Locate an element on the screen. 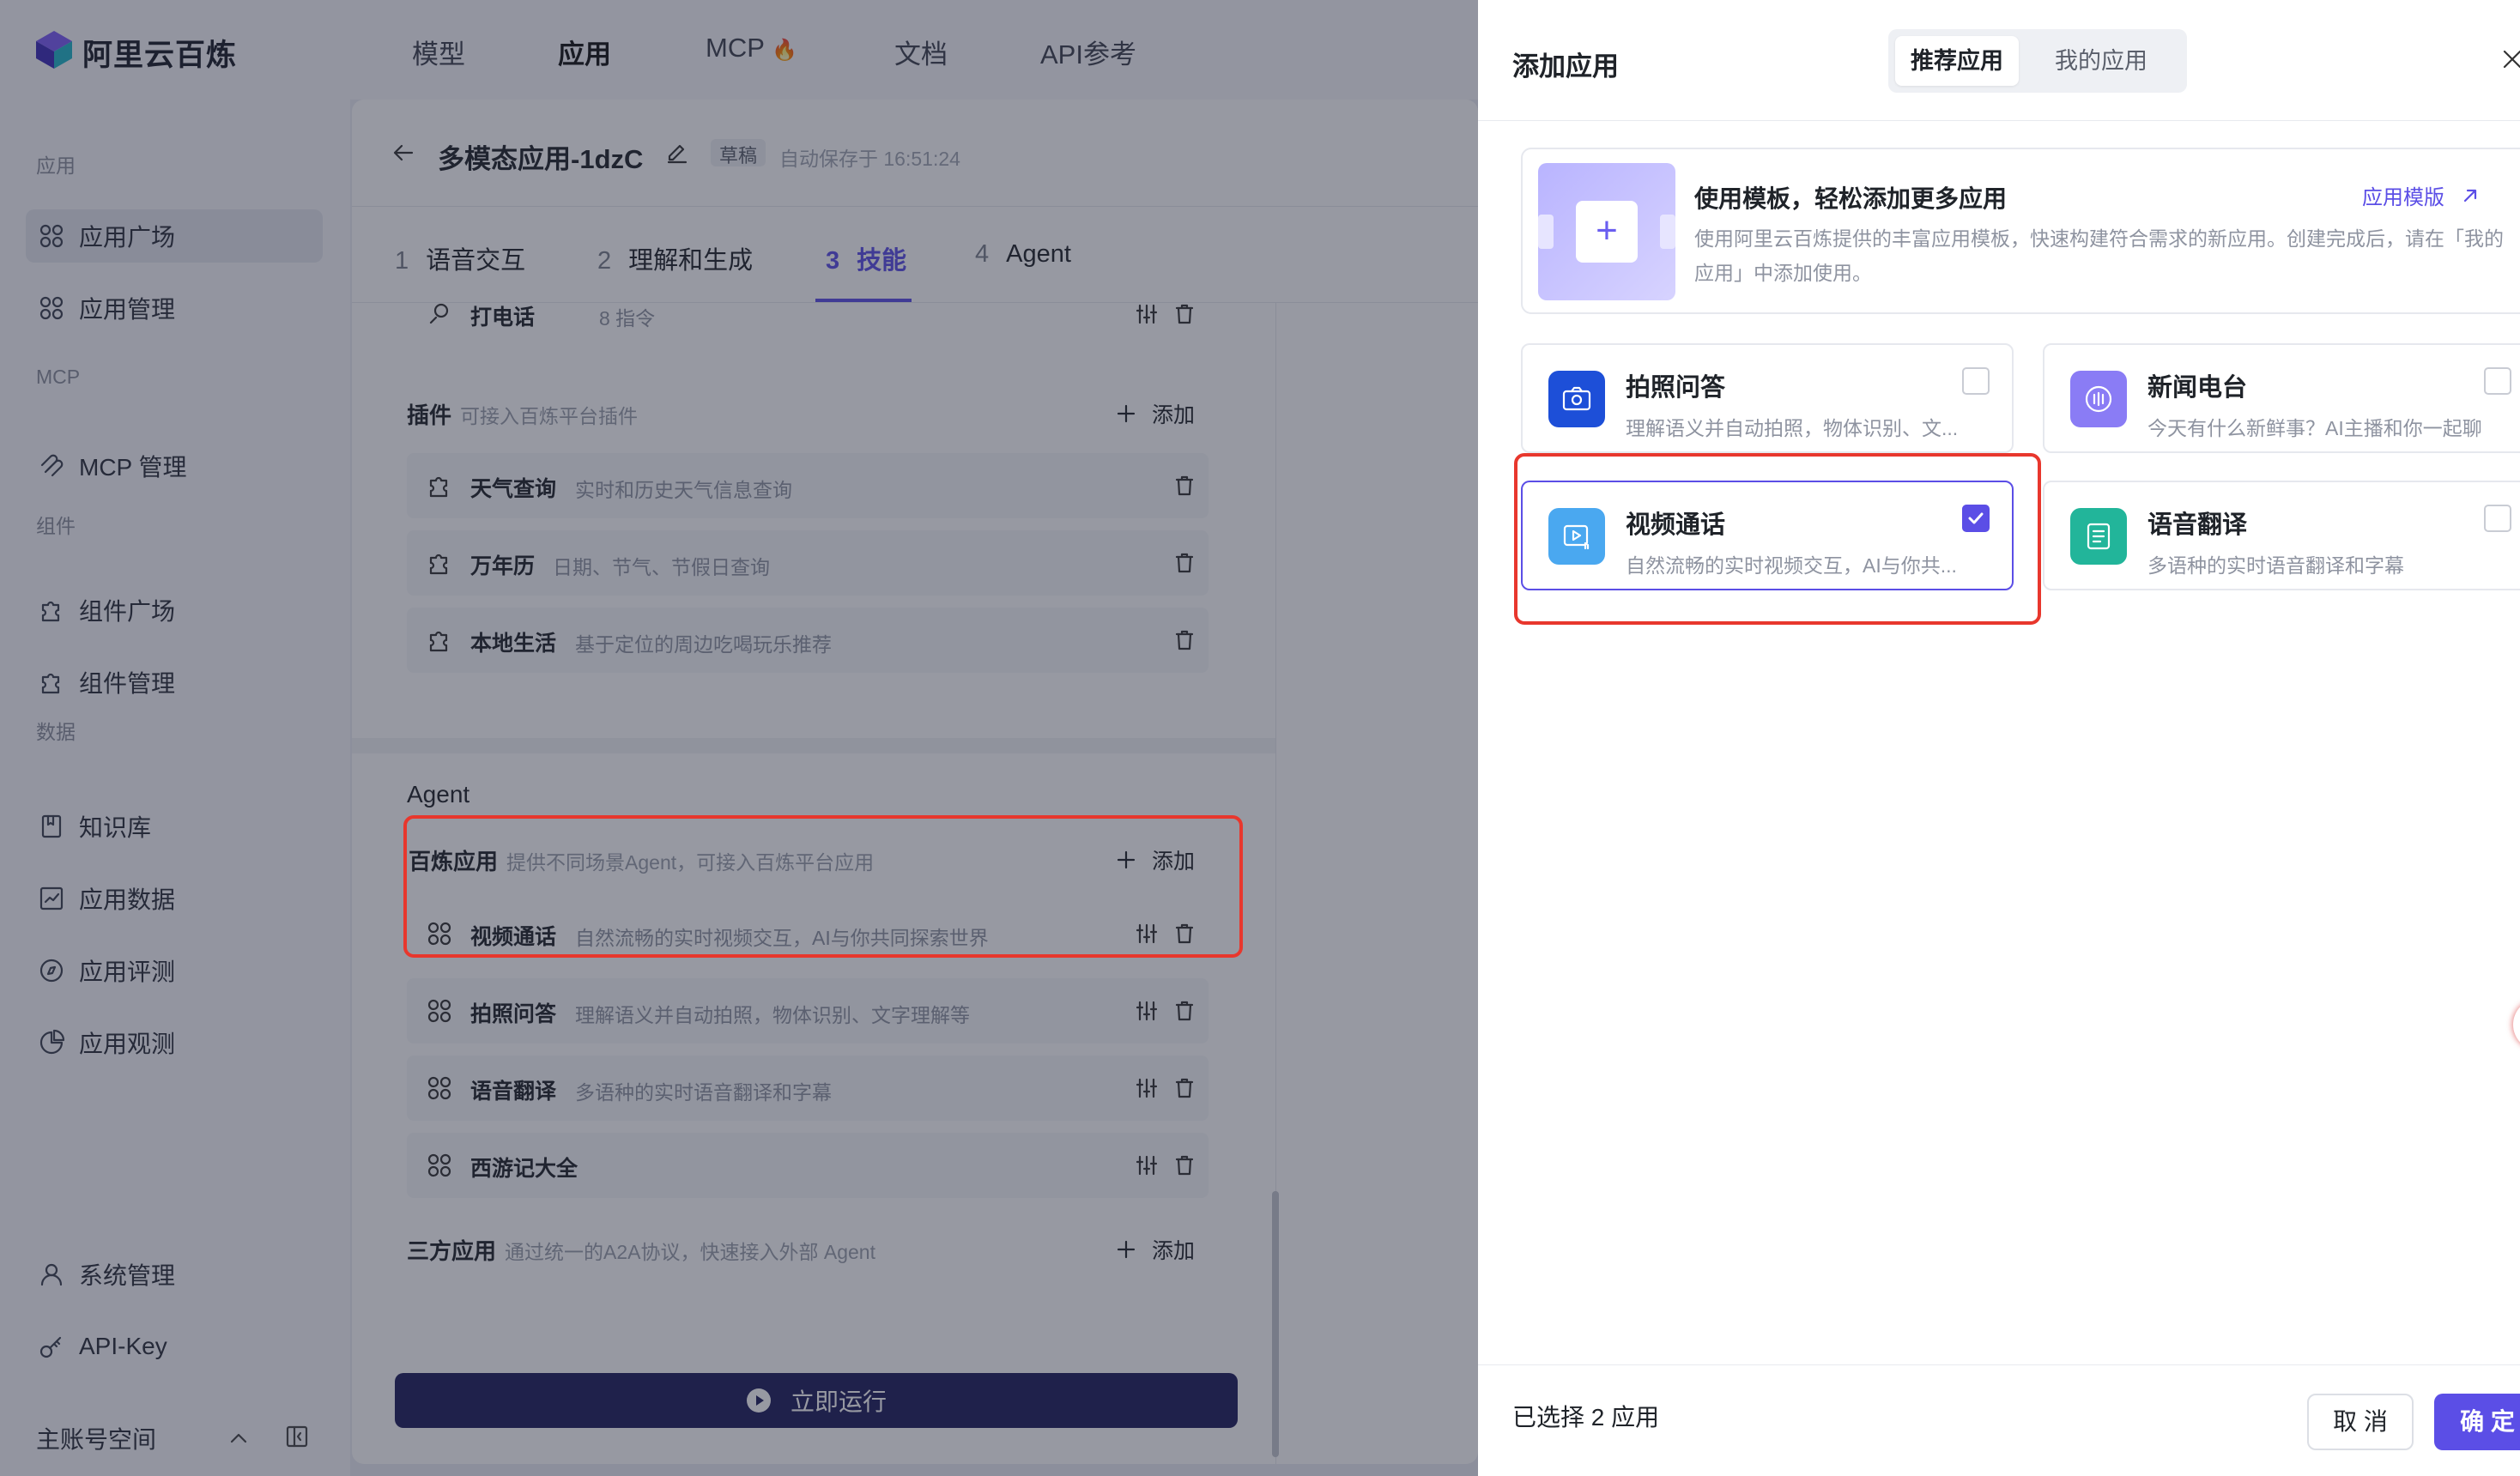  card-name: 语音翻译 is located at coordinates (2198, 525).